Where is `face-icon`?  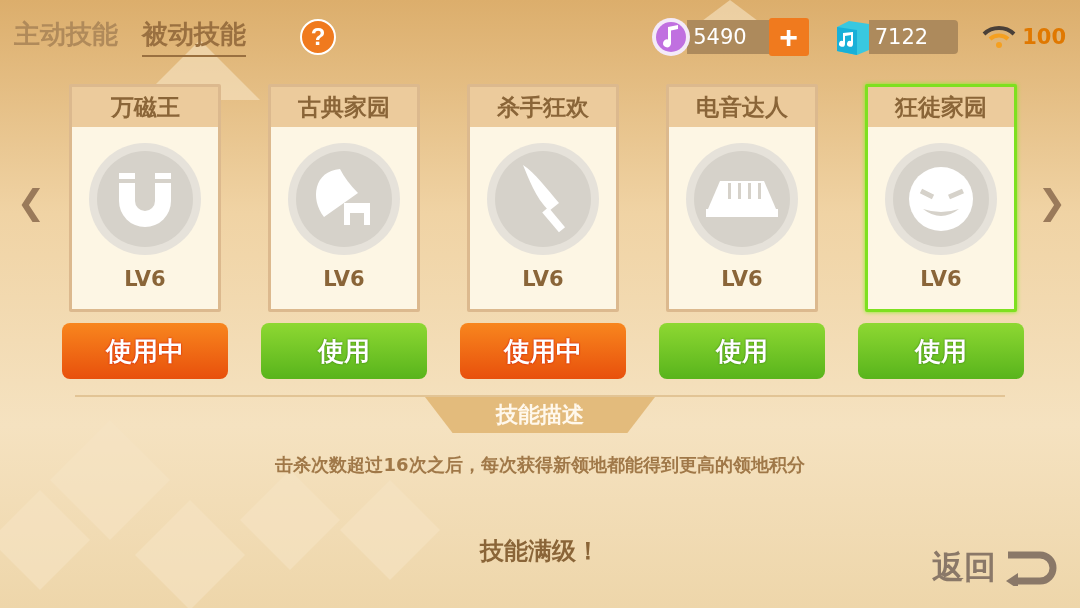 face-icon is located at coordinates (941, 199).